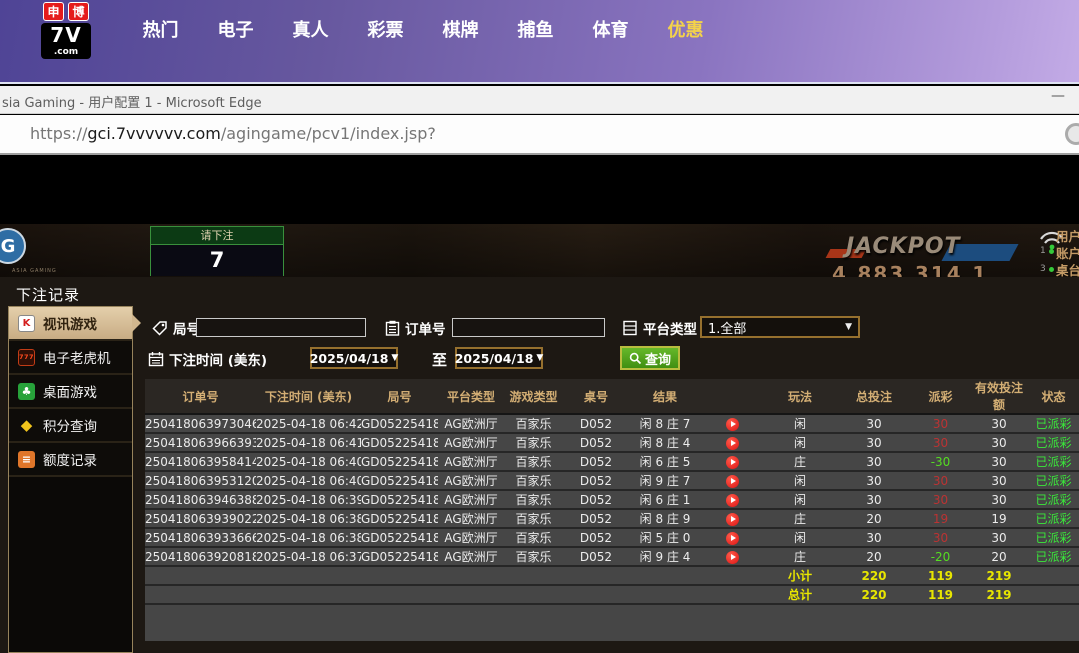 Image resolution: width=1079 pixels, height=653 pixels. I want to click on to-label: 至, so click(440, 360).